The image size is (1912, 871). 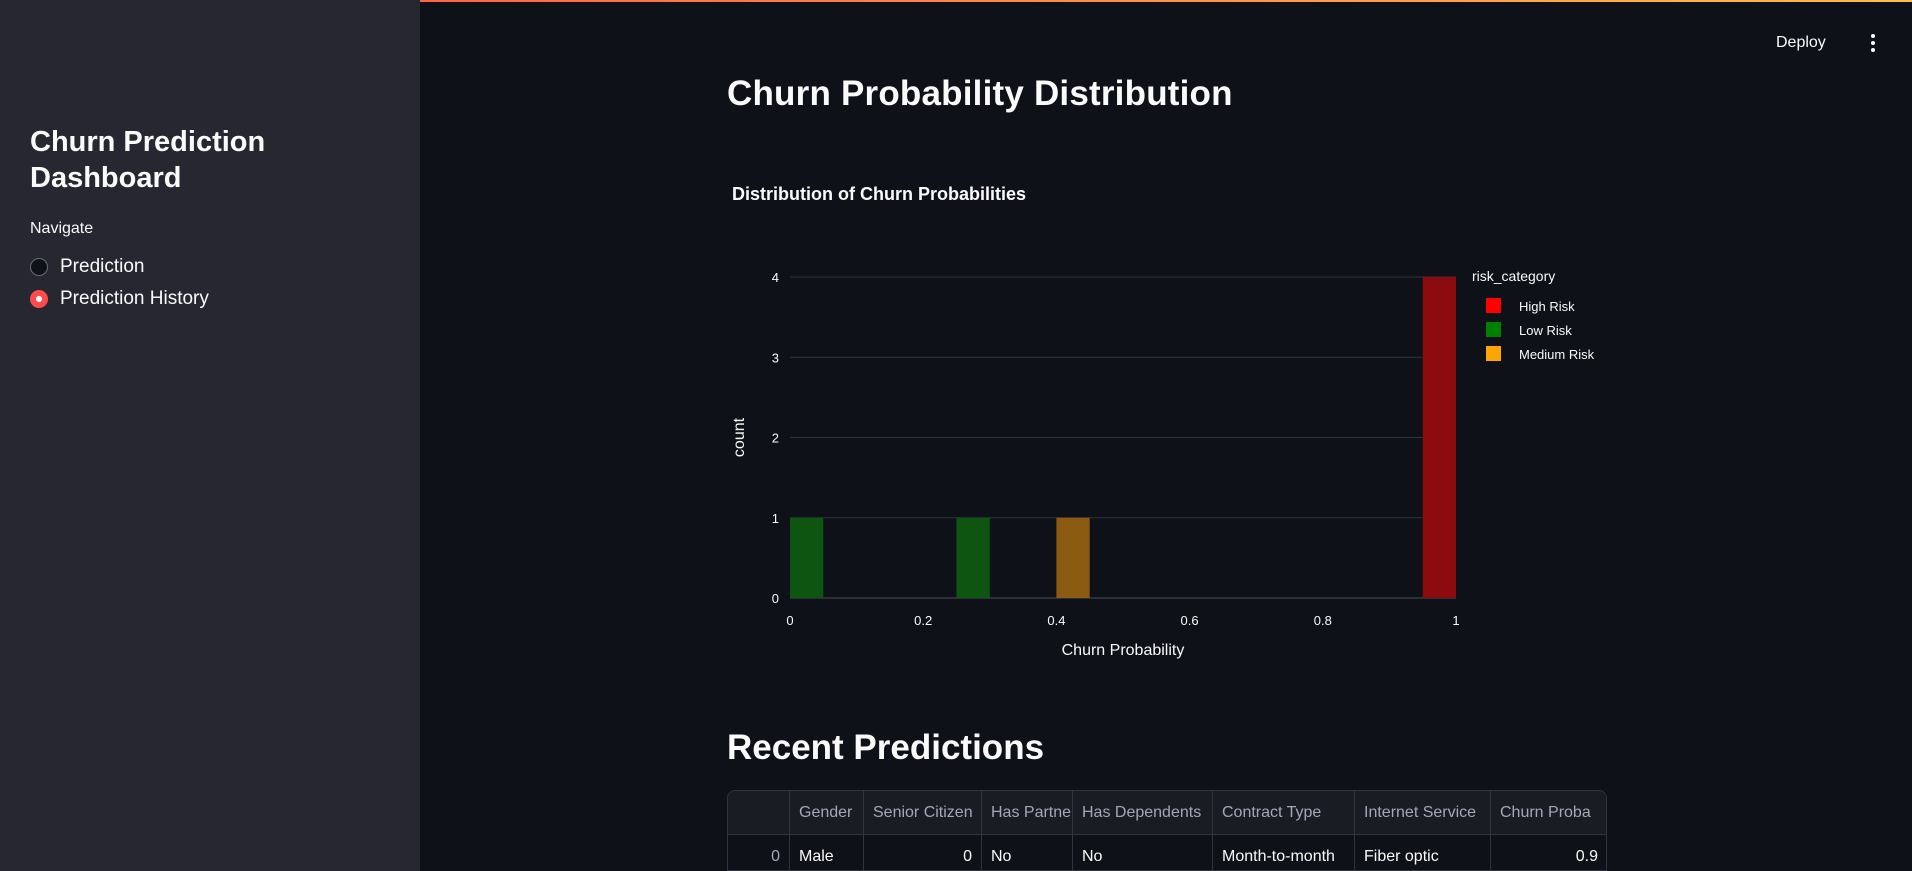 What do you see at coordinates (1873, 43) in the screenshot?
I see `kebab-menu-icon` at bounding box center [1873, 43].